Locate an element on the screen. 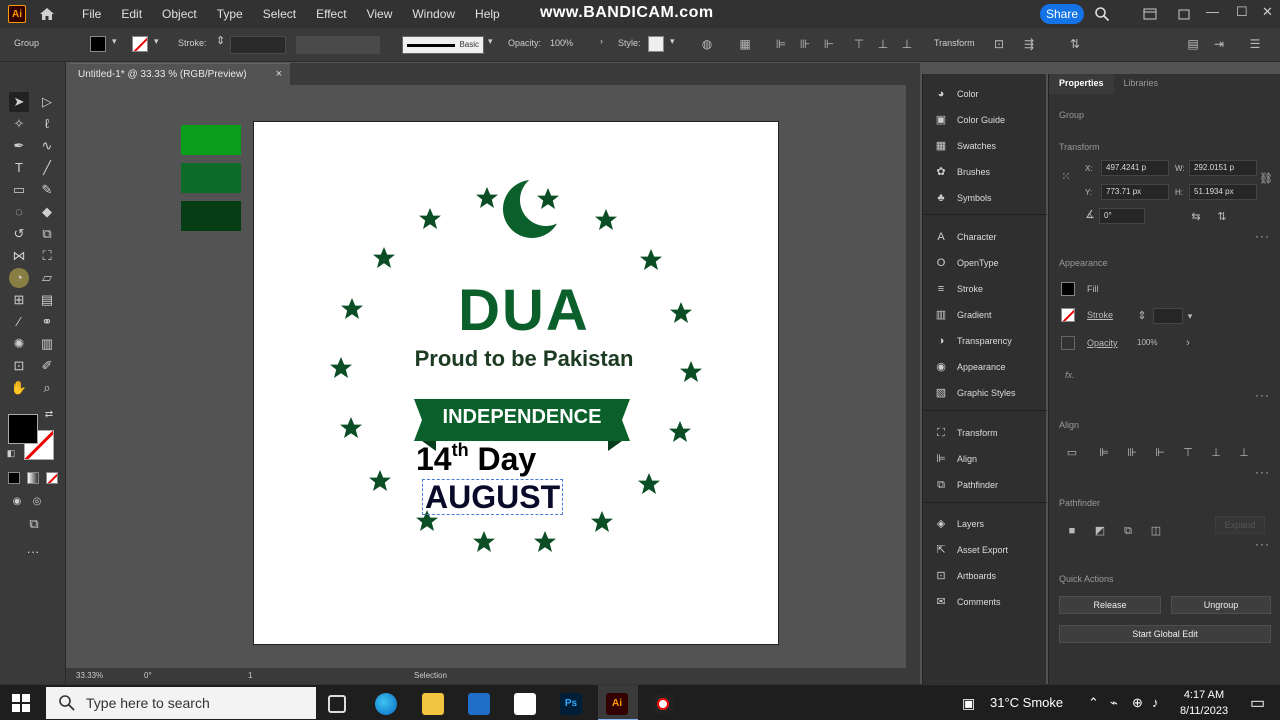  menu-effect: Effect is located at coordinates (331, 14).